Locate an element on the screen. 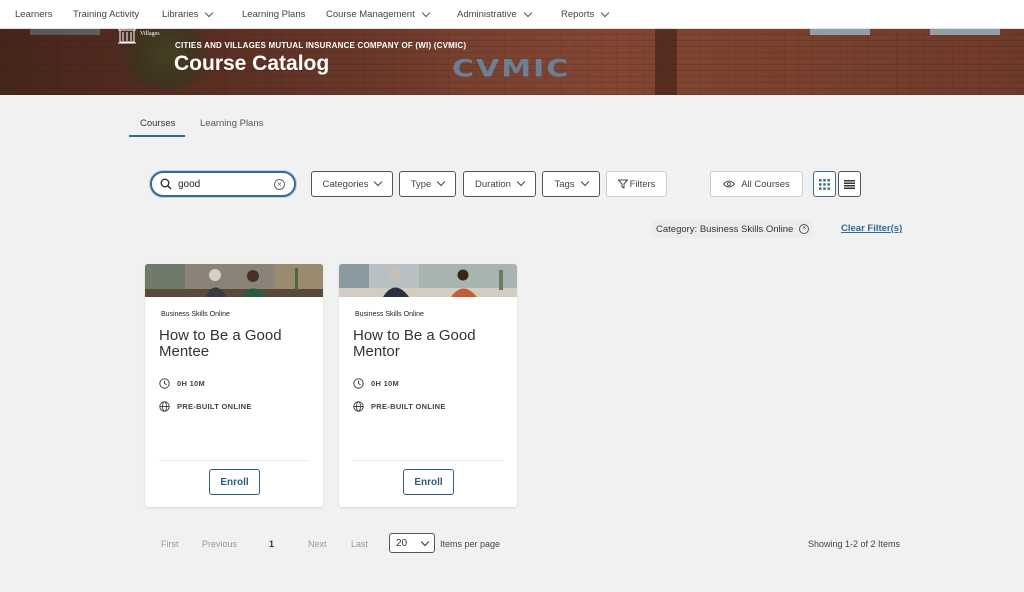  items-per-page-select: 20 is located at coordinates (412, 543).